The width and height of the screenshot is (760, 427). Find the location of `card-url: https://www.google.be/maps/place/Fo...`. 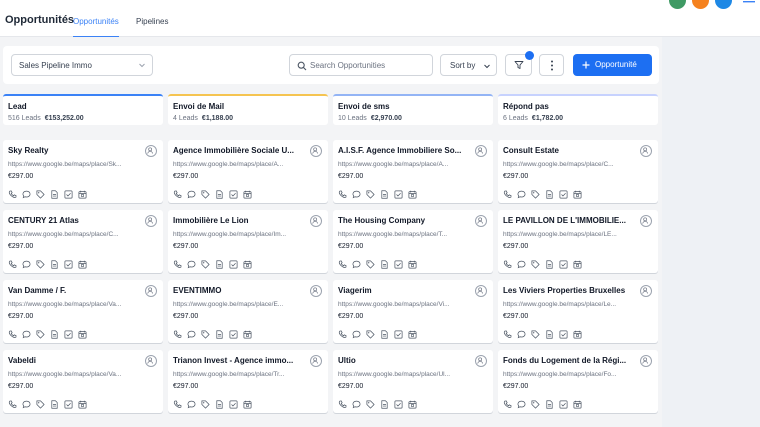

card-url: https://www.google.be/maps/place/Fo... is located at coordinates (577, 374).